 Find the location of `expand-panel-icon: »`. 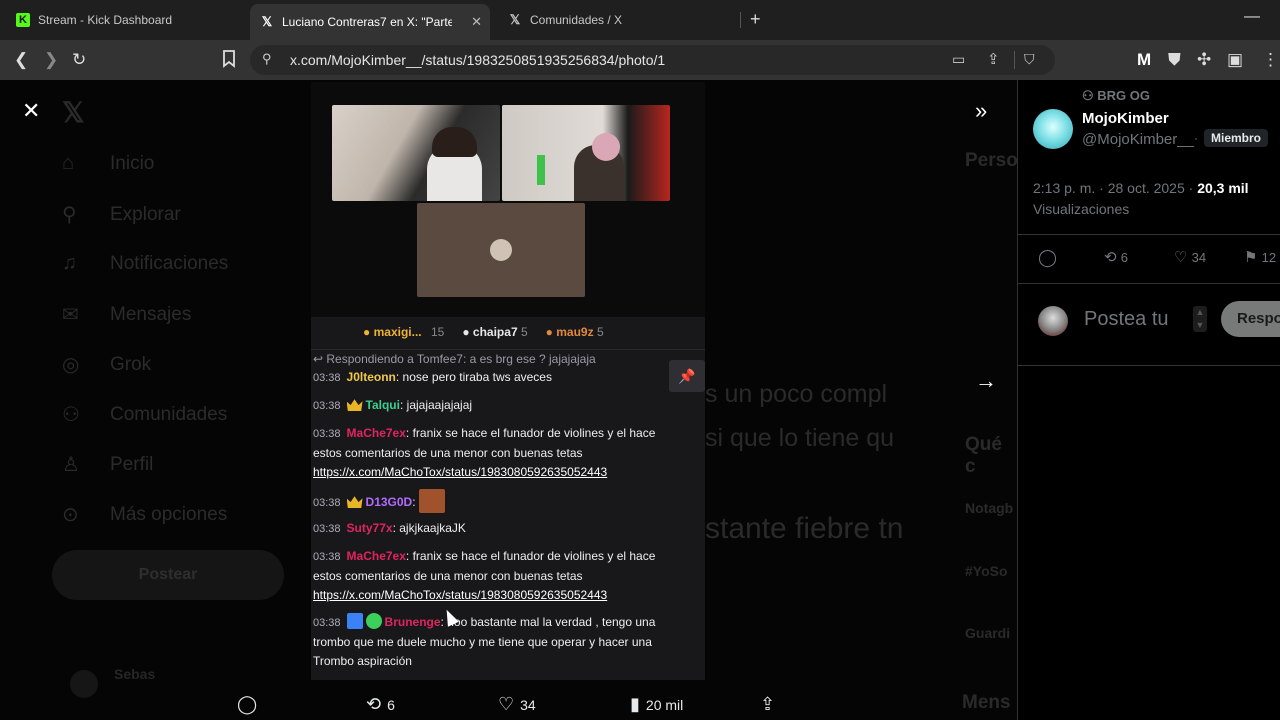

expand-panel-icon: » is located at coordinates (981, 111).